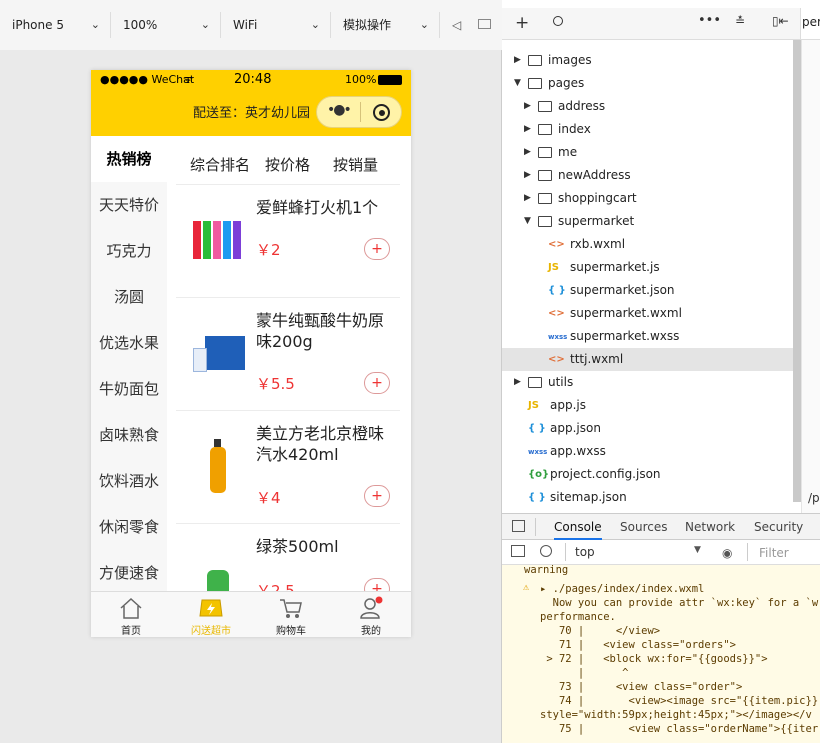 This screenshot has width=820, height=743. I want to click on nav-item-hot: 热销榜, so click(129, 159).